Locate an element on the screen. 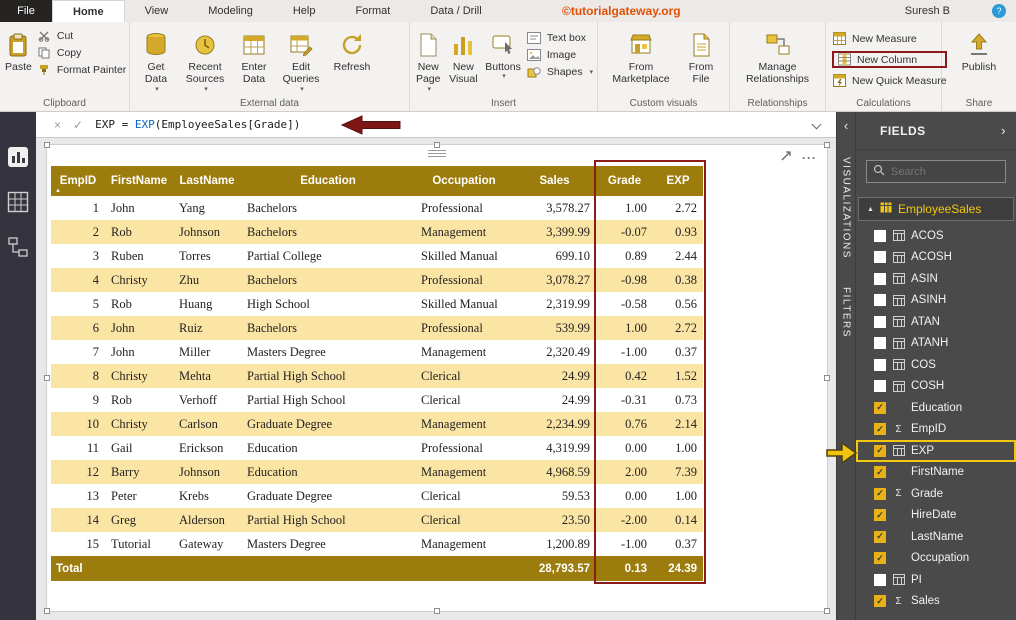 This screenshot has height=620, width=1016. publish-button: Publish is located at coordinates (979, 50).